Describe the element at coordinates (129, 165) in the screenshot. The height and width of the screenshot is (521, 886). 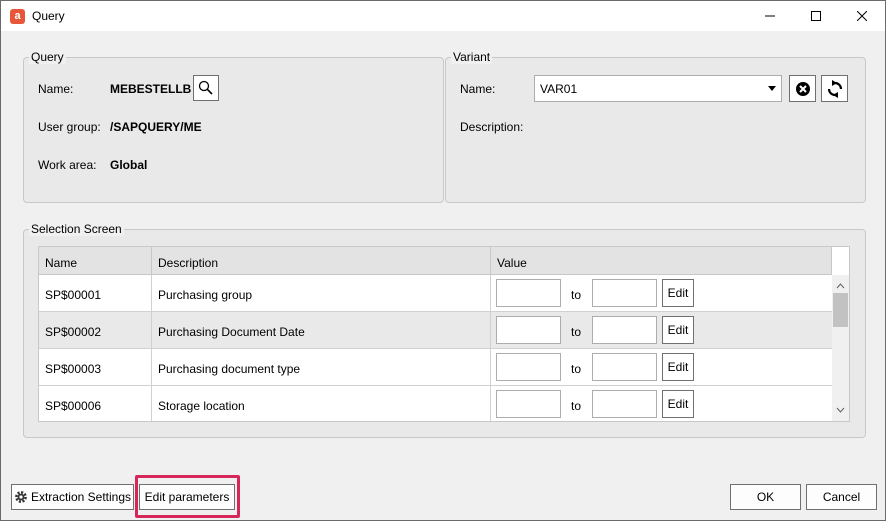
I see `work-area-value: Global` at that location.